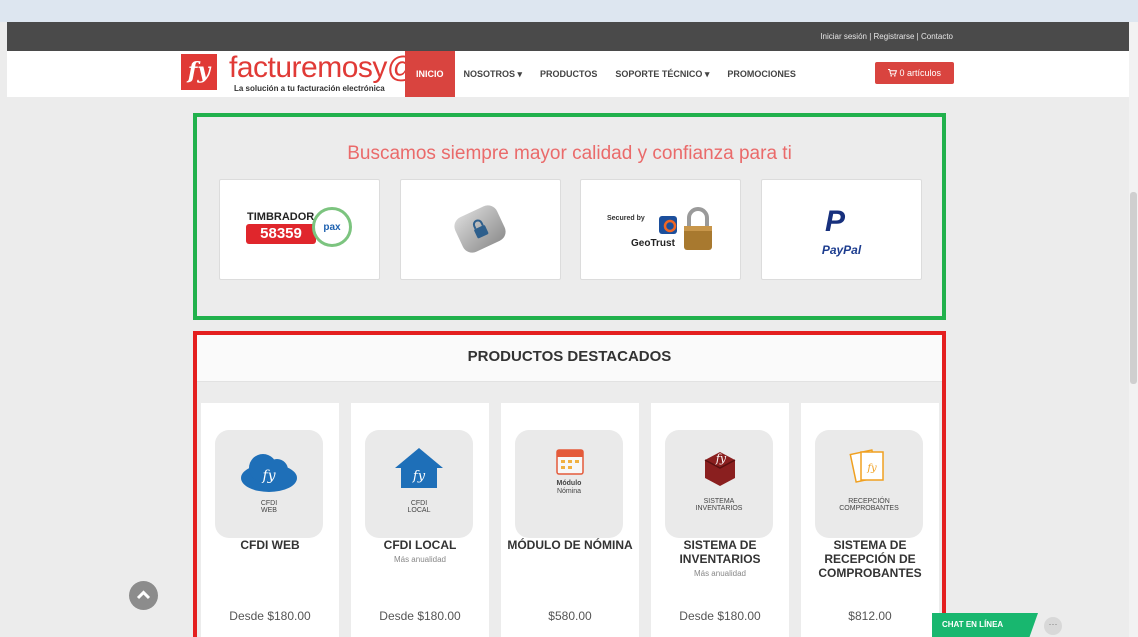 Image resolution: width=1138 pixels, height=637 pixels. I want to click on box-icon: fy, so click(720, 466).